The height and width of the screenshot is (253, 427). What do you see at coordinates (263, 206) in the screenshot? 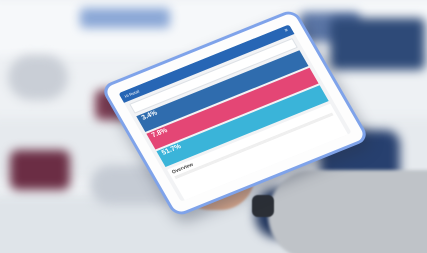
I see `wristband` at bounding box center [263, 206].